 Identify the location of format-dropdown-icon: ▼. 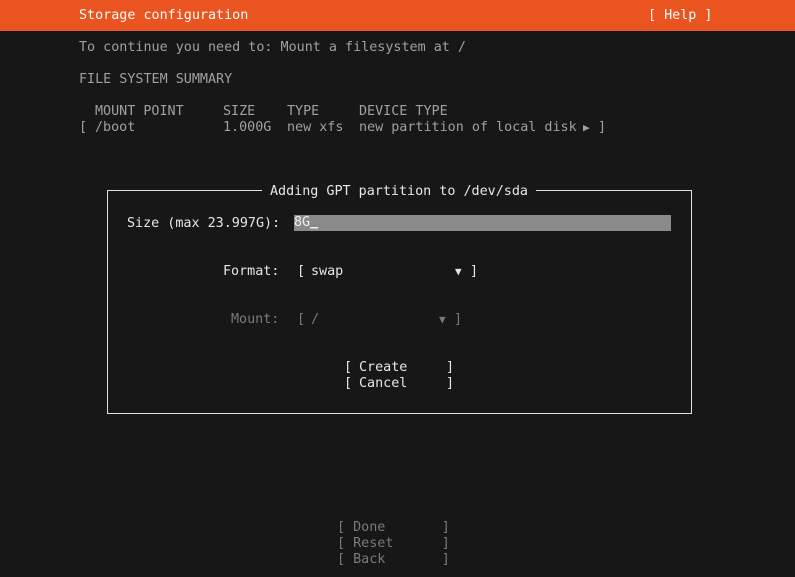
(458, 271).